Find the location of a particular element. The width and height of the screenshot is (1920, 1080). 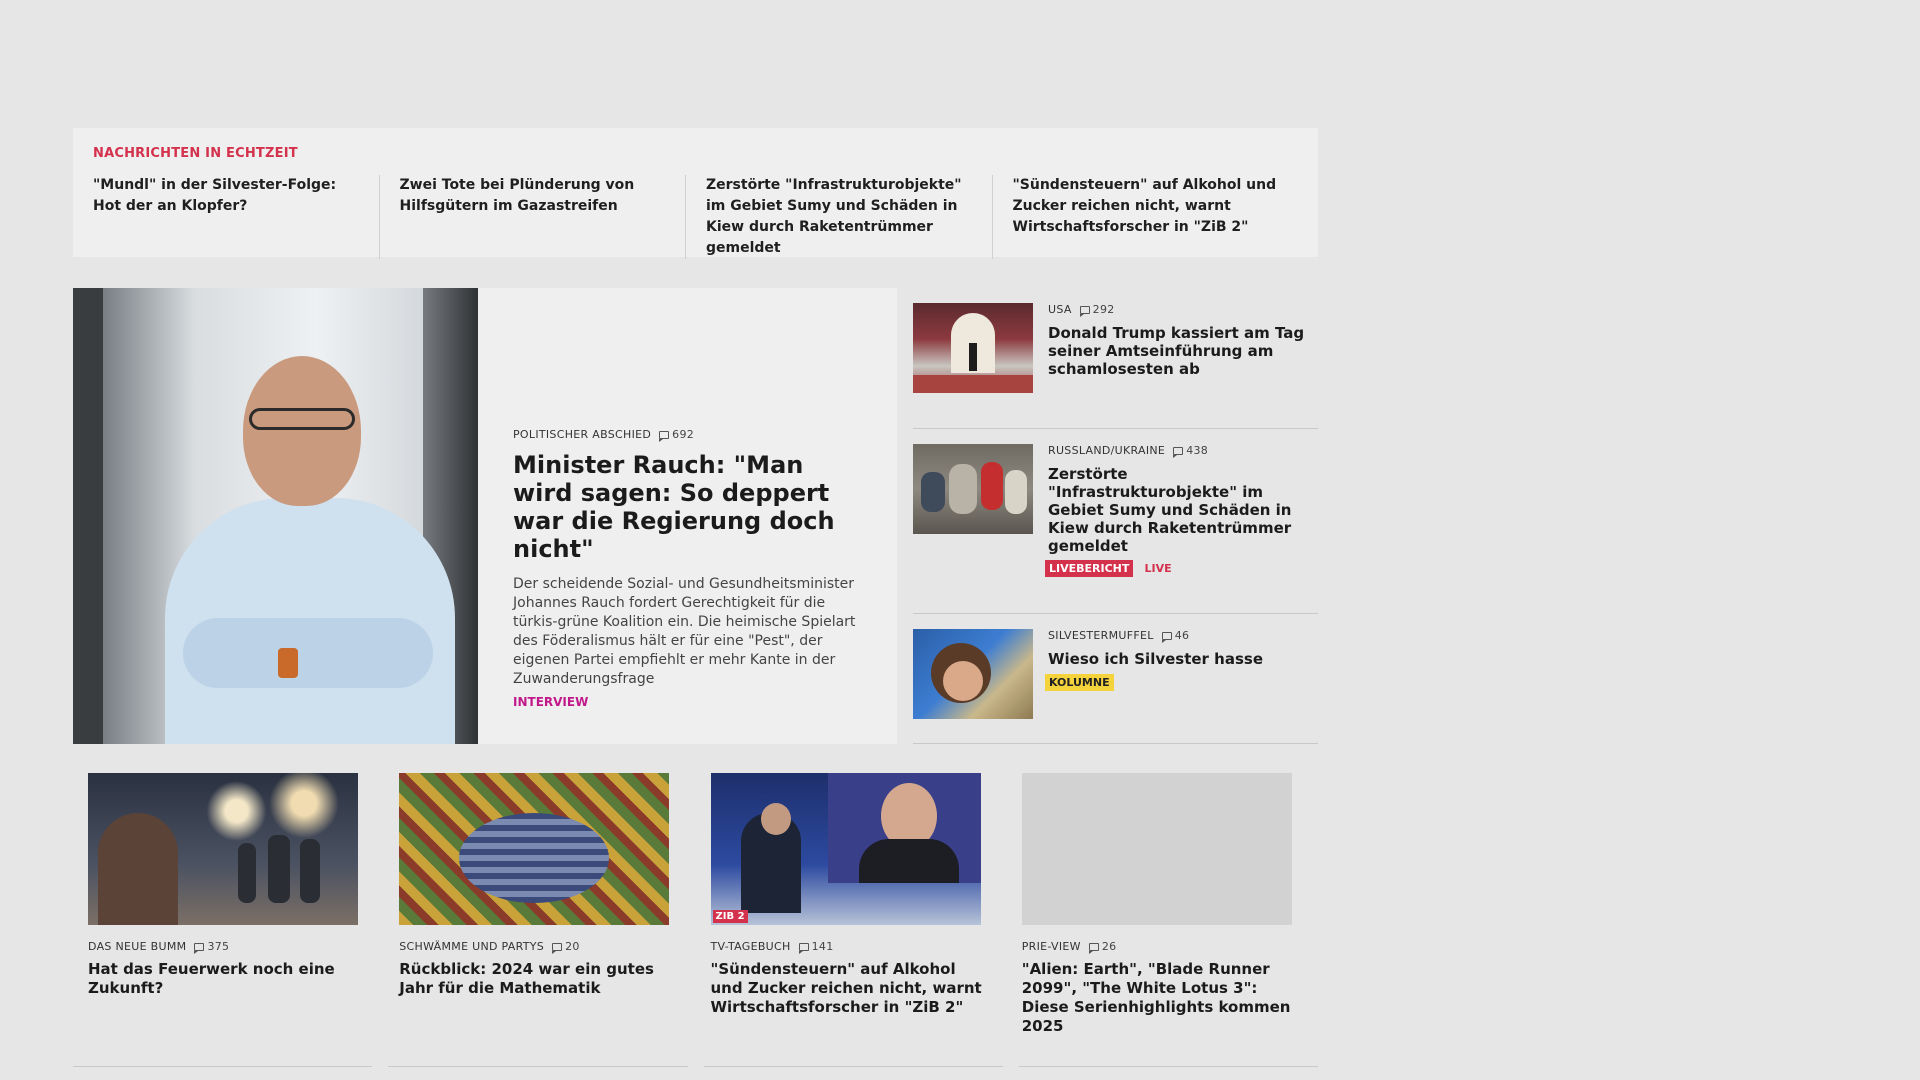

comment-count: 20 is located at coordinates (566, 947).